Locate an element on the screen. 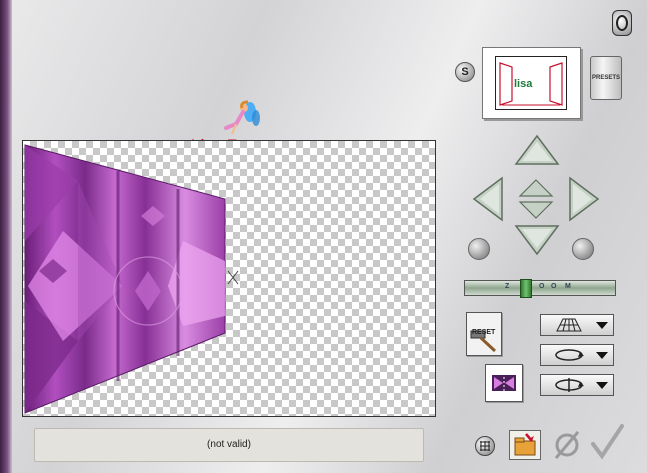 This screenshot has width=647, height=473. reset-button: RESET is located at coordinates (484, 334).